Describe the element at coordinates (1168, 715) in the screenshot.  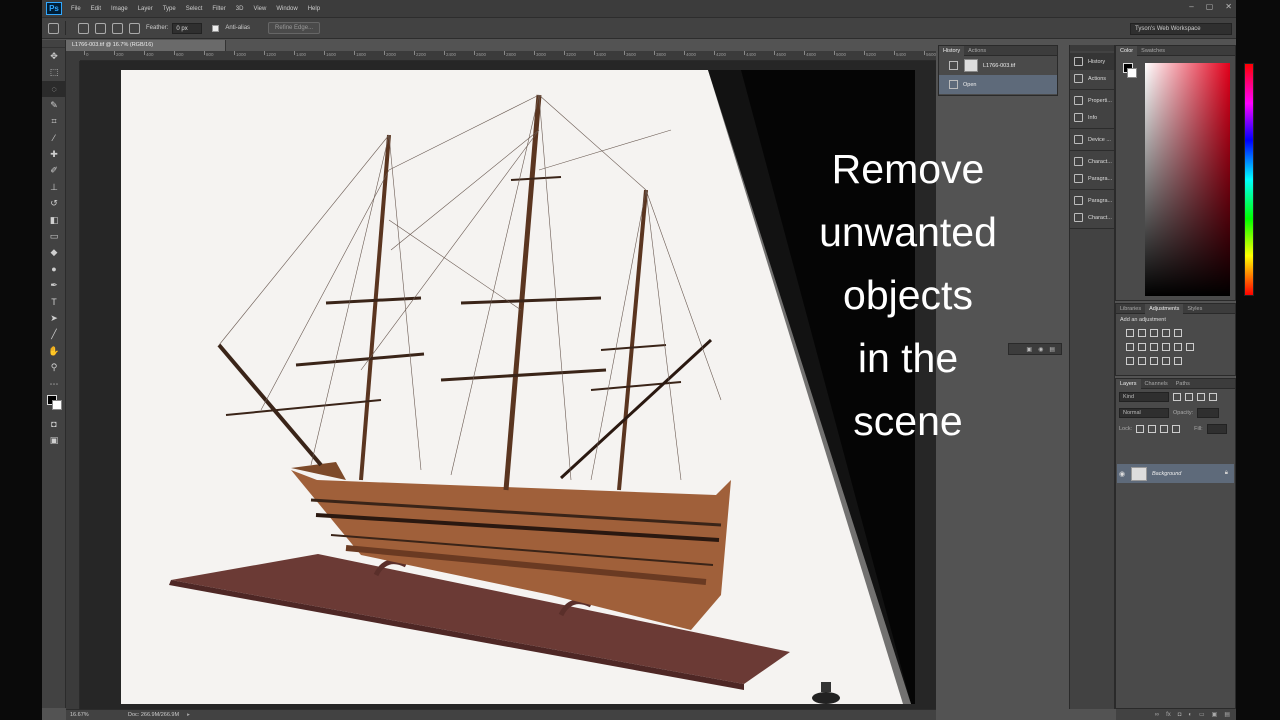
I see `layer-style-icon: fx` at that location.